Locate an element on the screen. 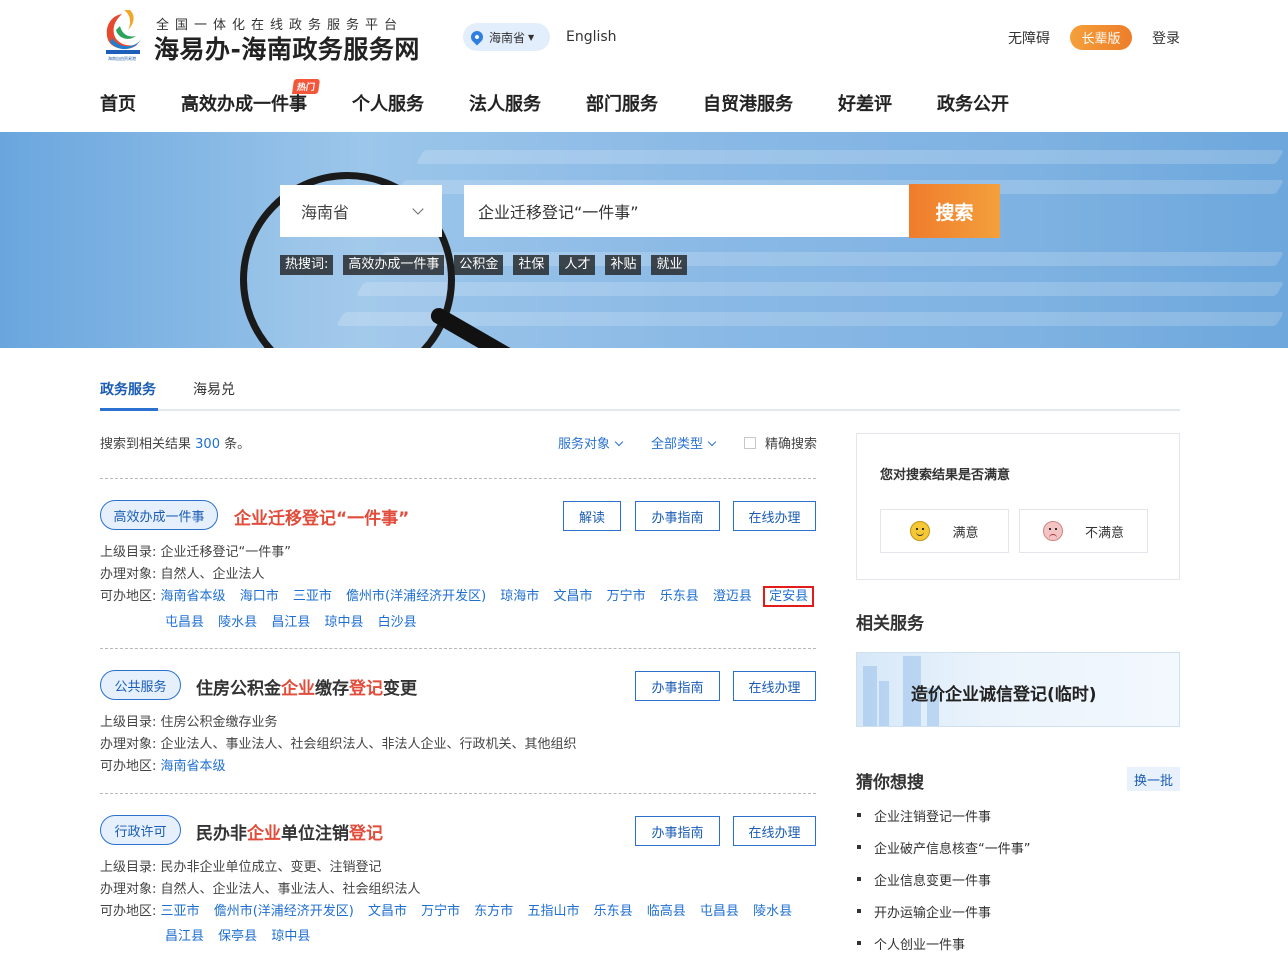  divider is located at coordinates (458, 793).